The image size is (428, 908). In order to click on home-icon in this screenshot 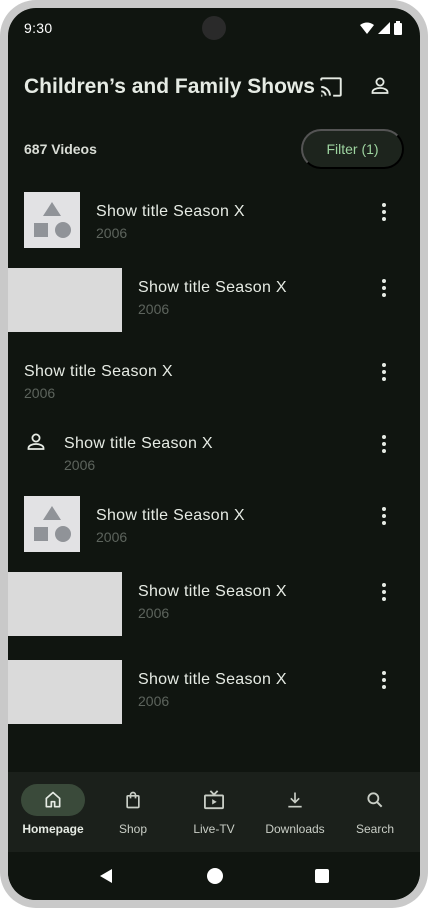, I will do `click(53, 799)`.